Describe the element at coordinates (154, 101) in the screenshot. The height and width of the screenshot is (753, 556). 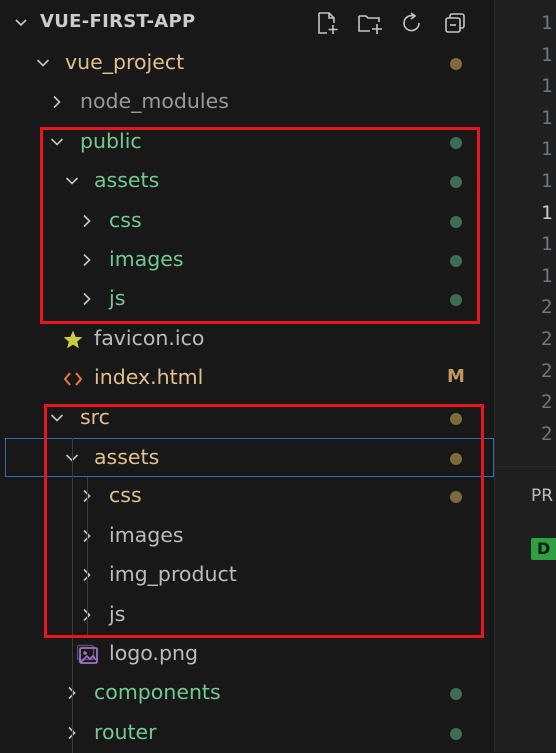
I see `tree-item-label: node_modules` at that location.